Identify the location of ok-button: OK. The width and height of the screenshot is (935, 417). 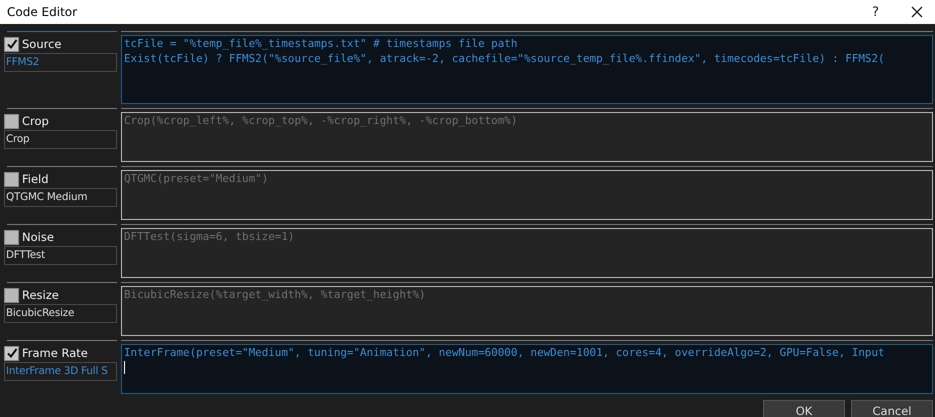
(804, 408).